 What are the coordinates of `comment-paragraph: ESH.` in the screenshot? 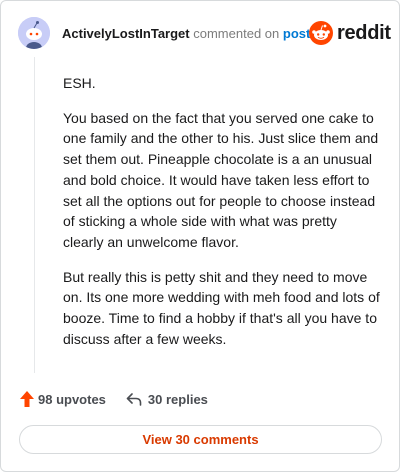 It's located at (79, 83).